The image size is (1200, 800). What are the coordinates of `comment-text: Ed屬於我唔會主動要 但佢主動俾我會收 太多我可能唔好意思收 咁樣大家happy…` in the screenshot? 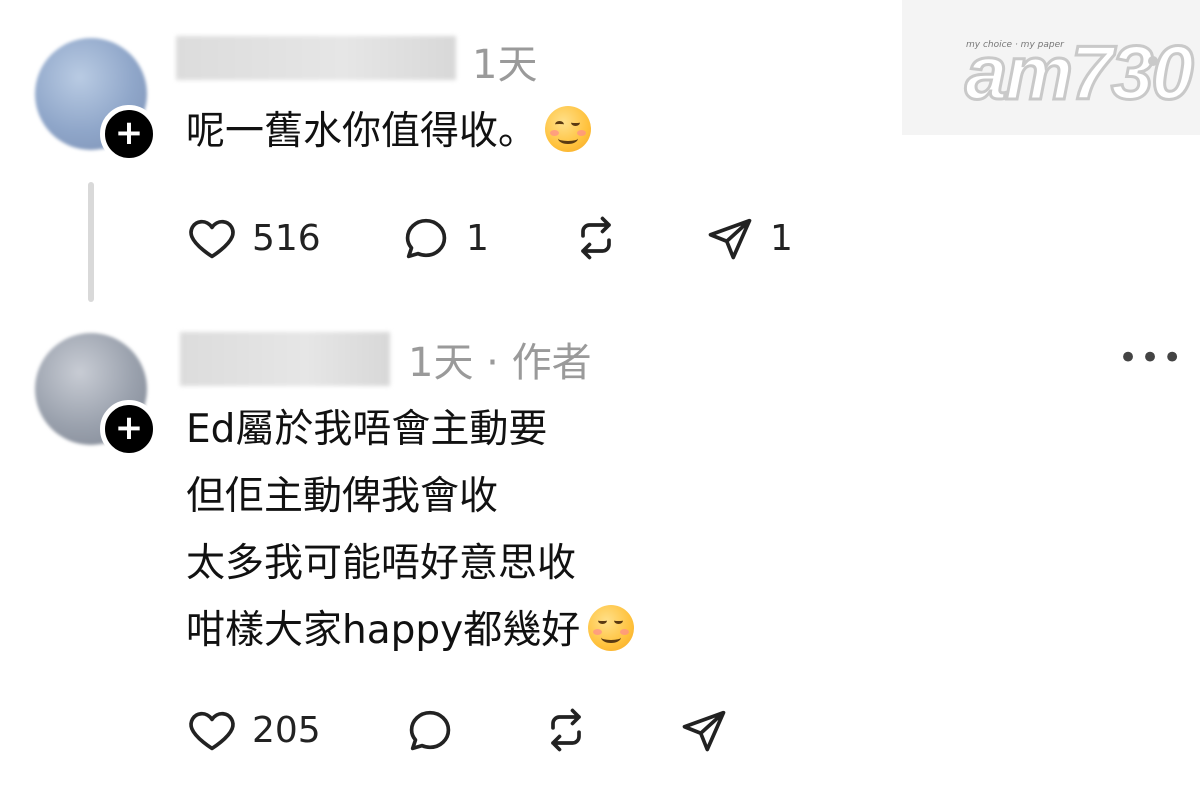 It's located at (410, 530).